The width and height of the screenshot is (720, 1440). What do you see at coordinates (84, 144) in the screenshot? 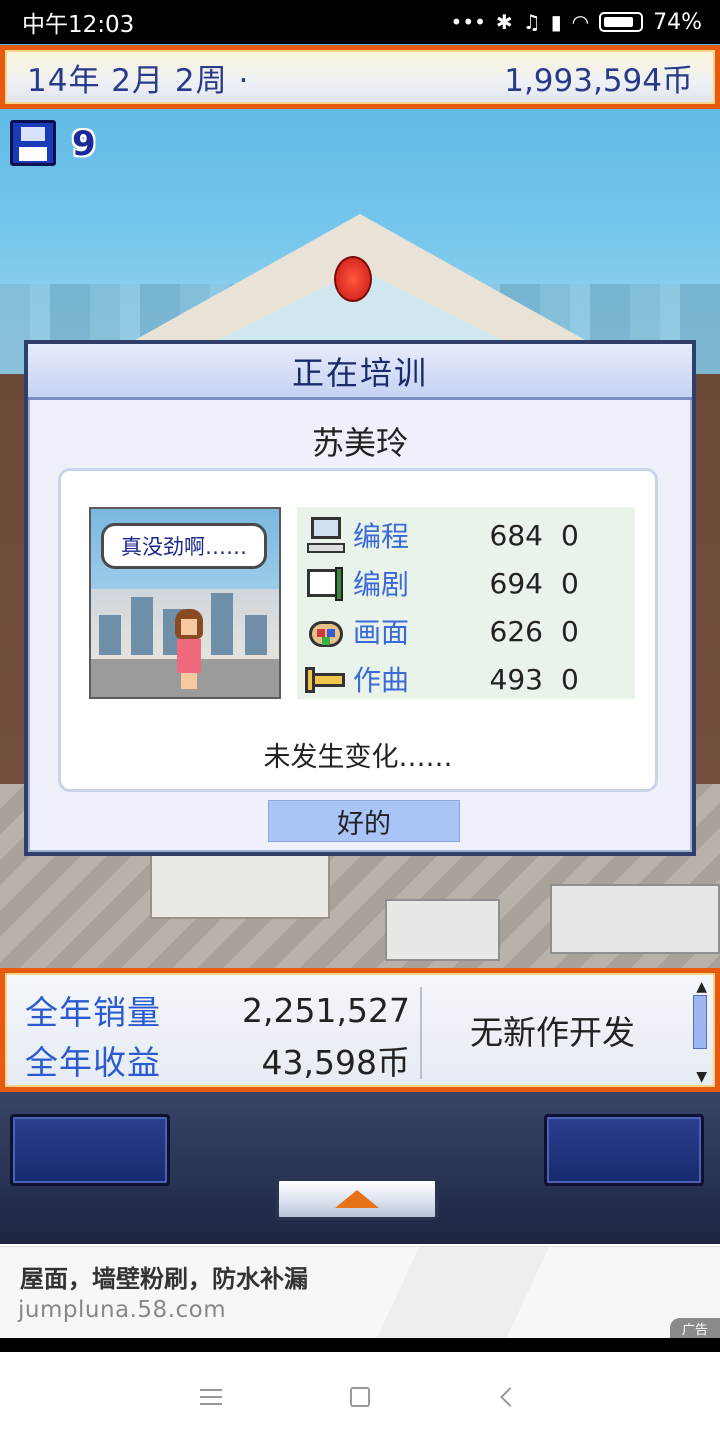
I see `save-count: 9` at bounding box center [84, 144].